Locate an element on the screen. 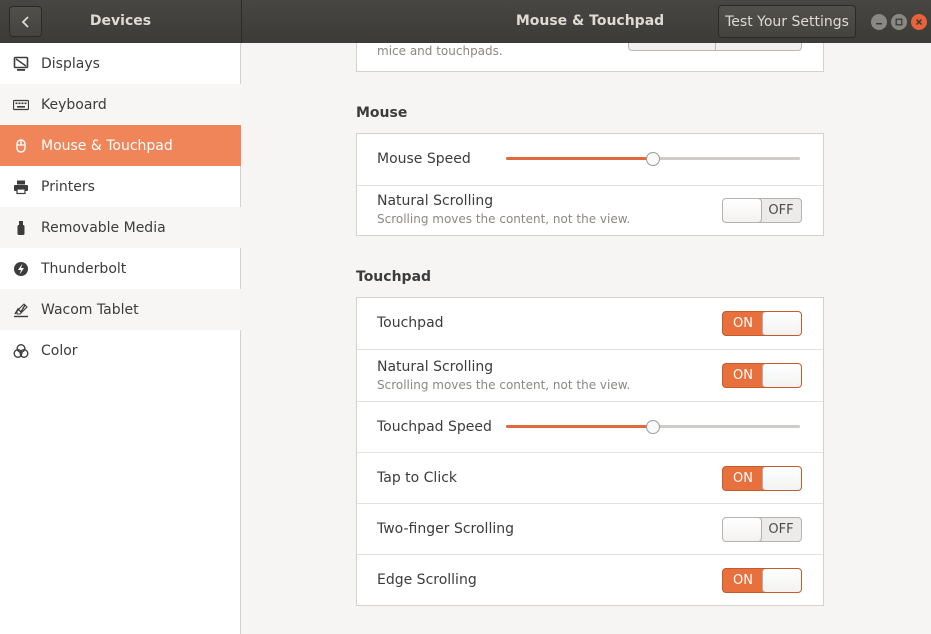  mouse-icon is located at coordinates (21, 146).